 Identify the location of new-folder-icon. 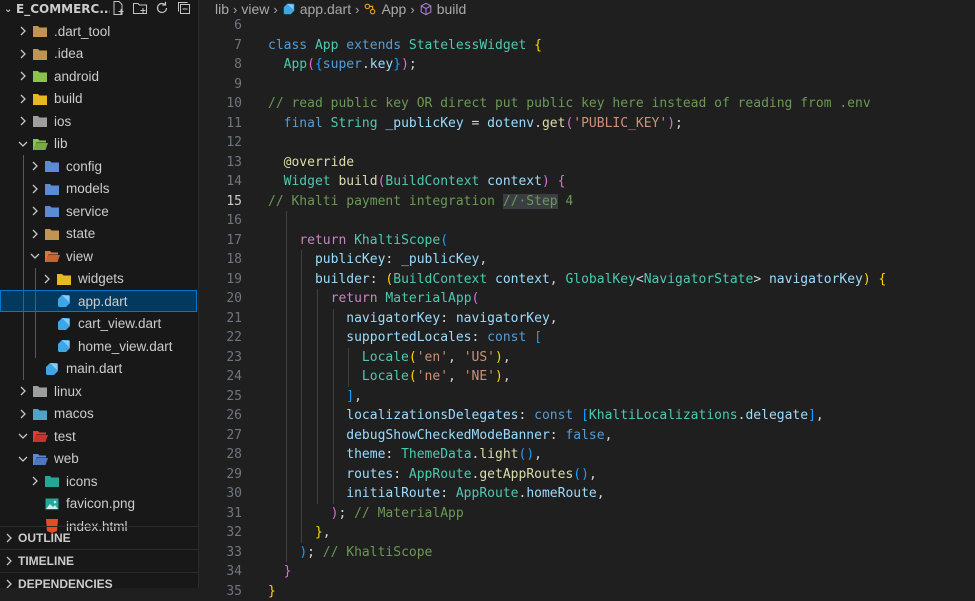
(140, 9).